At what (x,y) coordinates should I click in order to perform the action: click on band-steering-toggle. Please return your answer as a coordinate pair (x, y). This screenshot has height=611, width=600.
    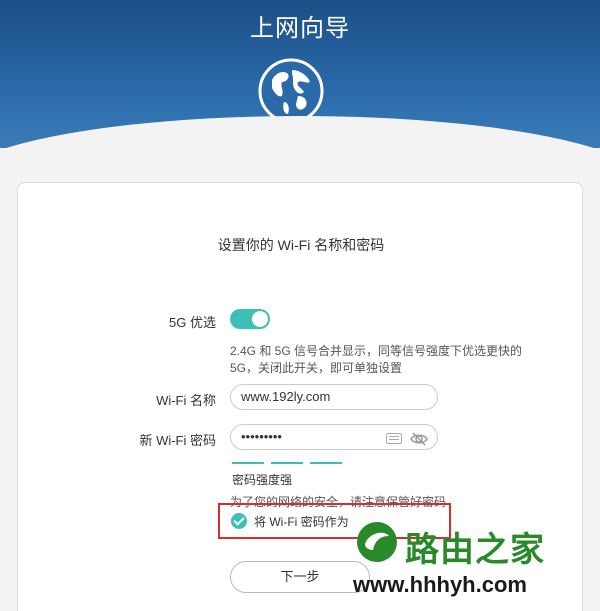
    Looking at the image, I should click on (250, 319).